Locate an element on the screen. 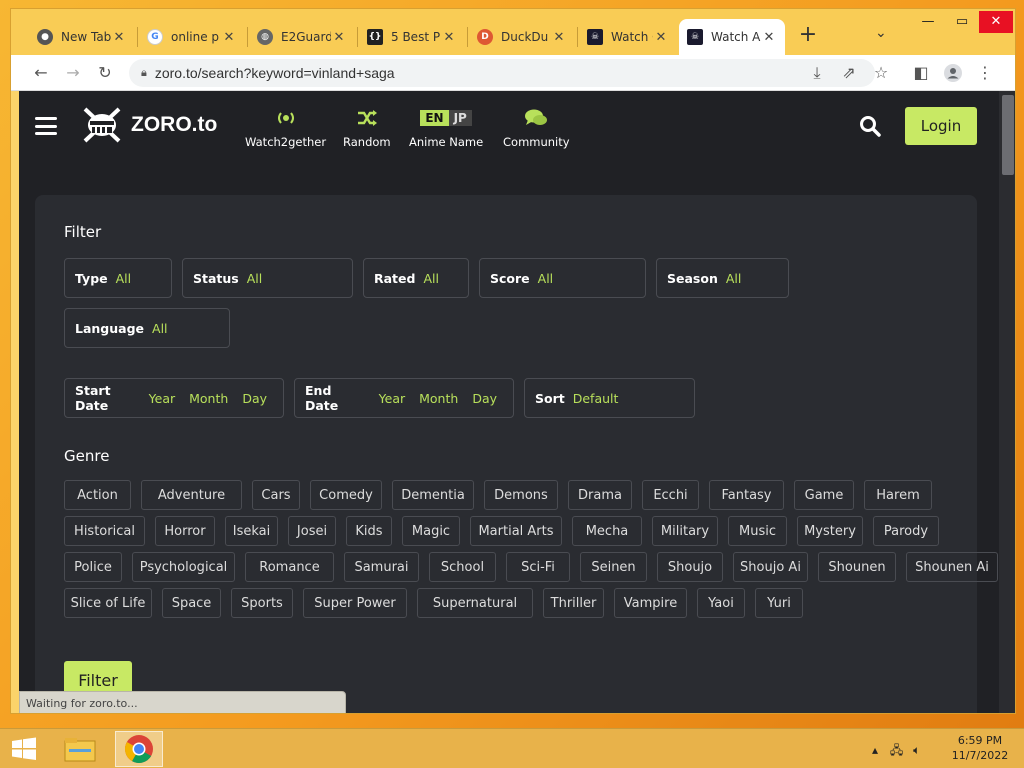  network-icon: 🖧︎ is located at coordinates (896, 750).